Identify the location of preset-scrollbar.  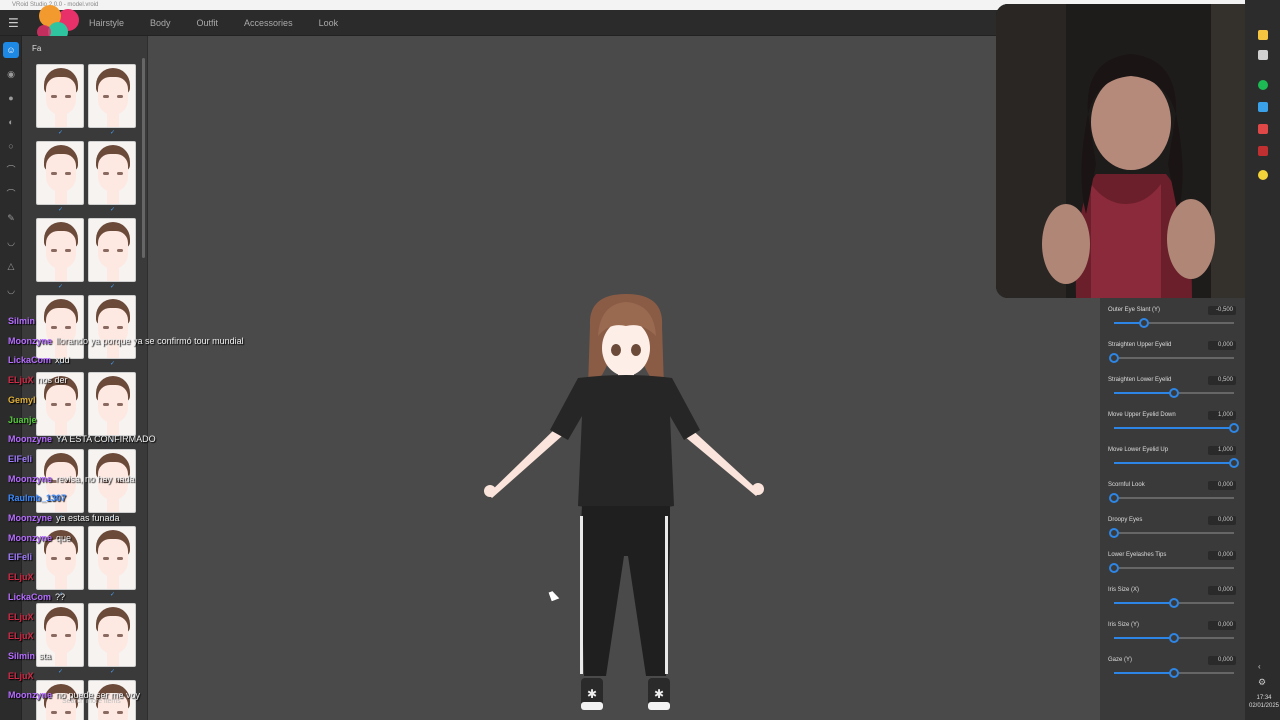
(143, 158).